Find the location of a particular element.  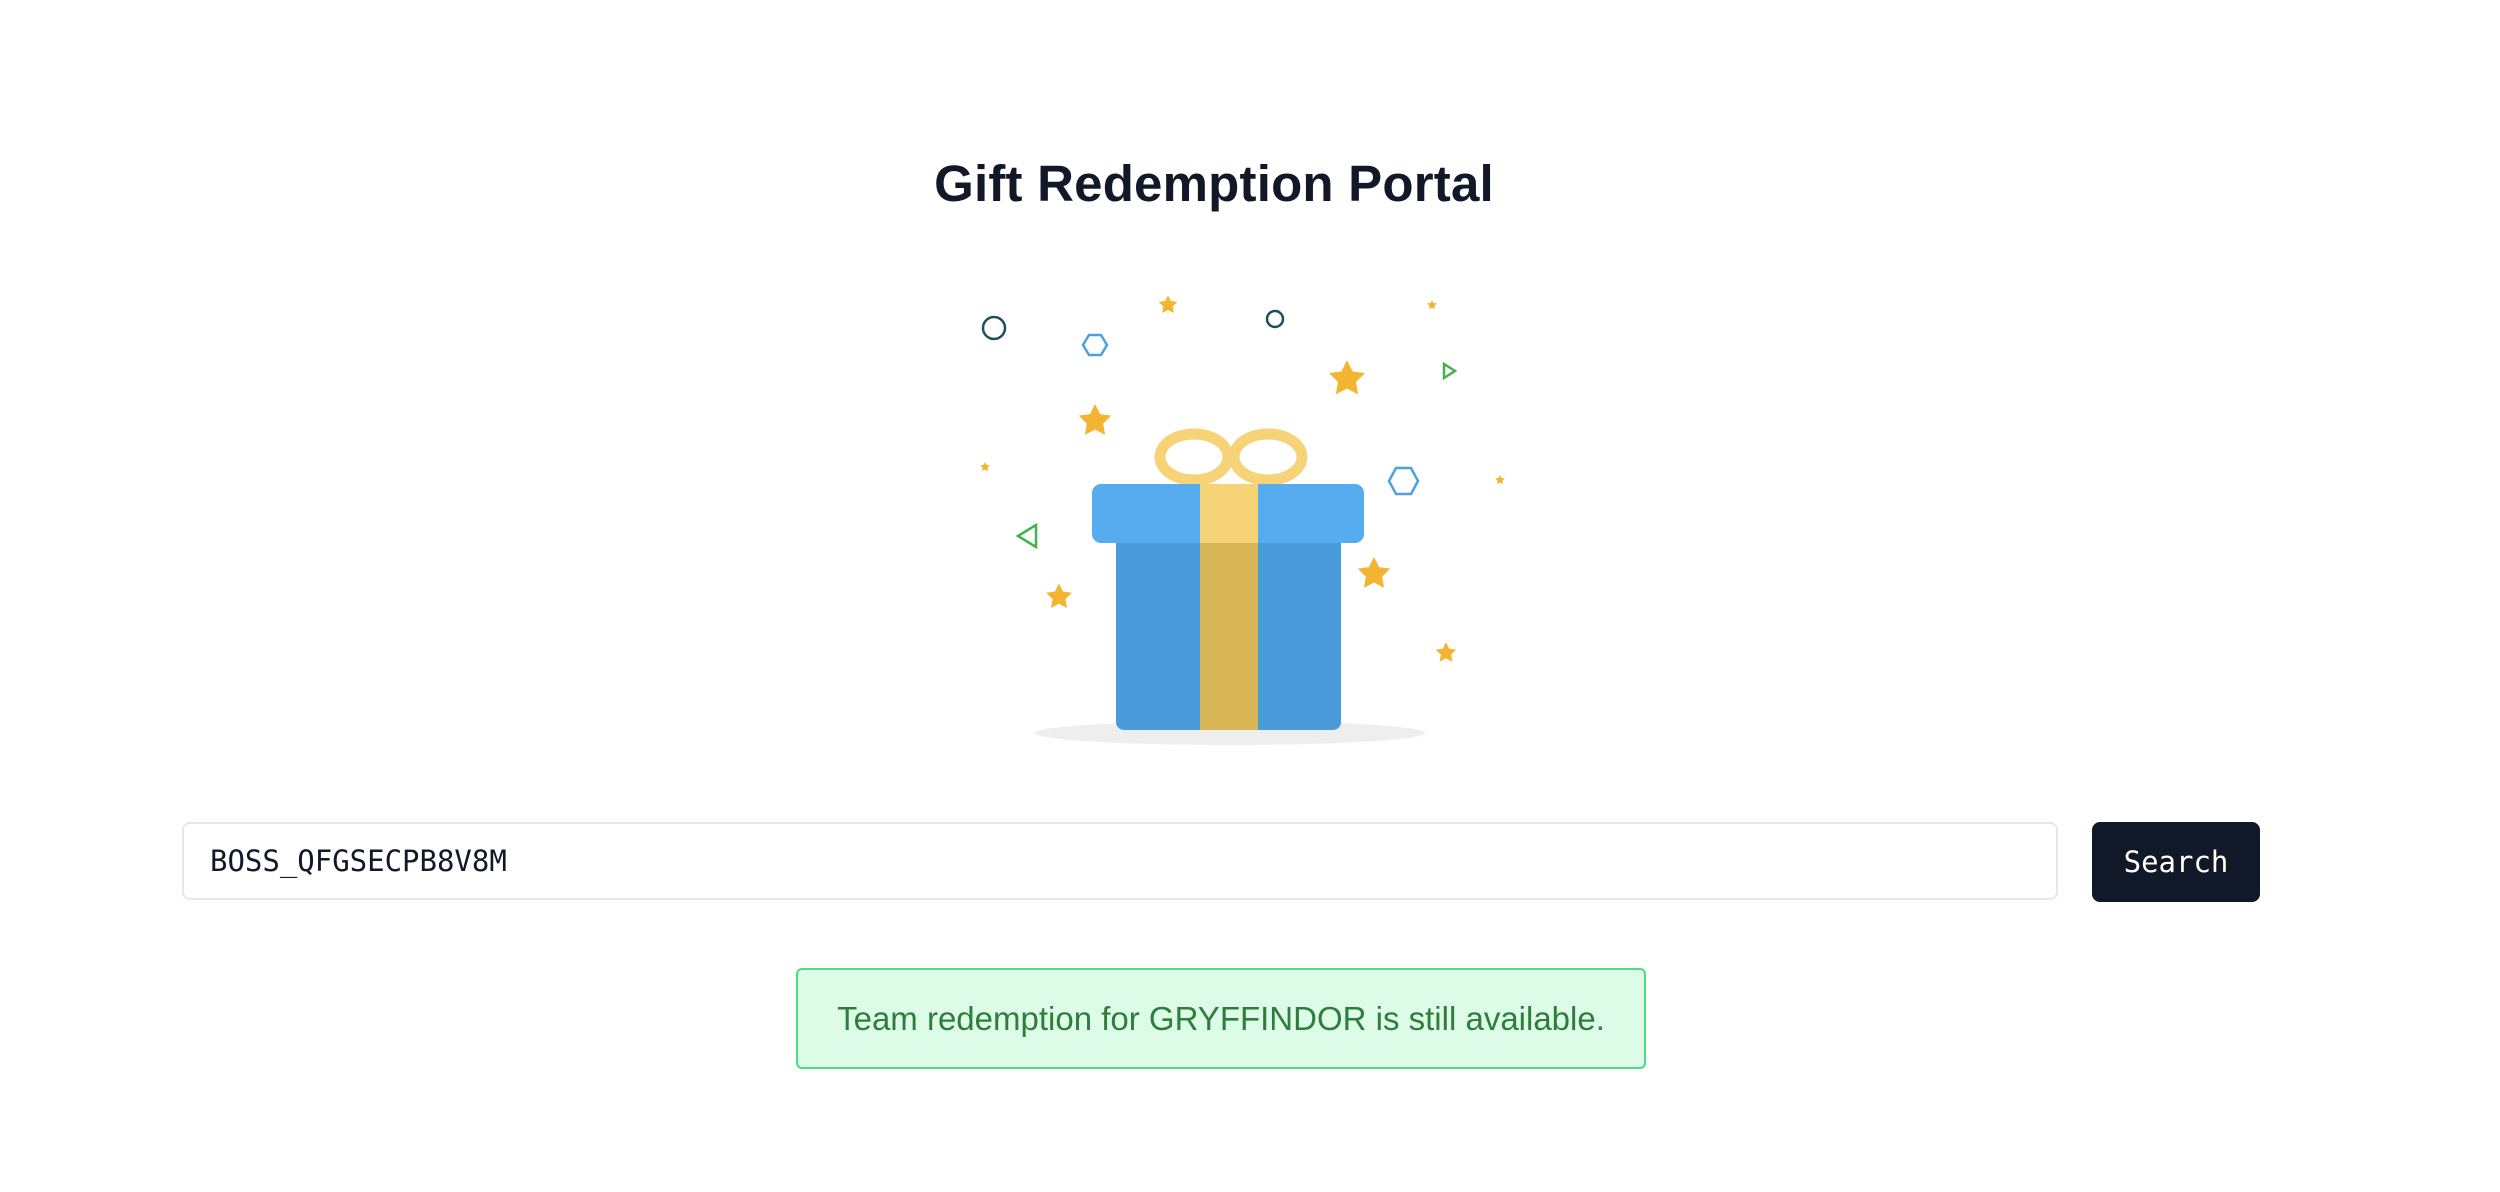

gift-box-icon is located at coordinates (1228, 579).